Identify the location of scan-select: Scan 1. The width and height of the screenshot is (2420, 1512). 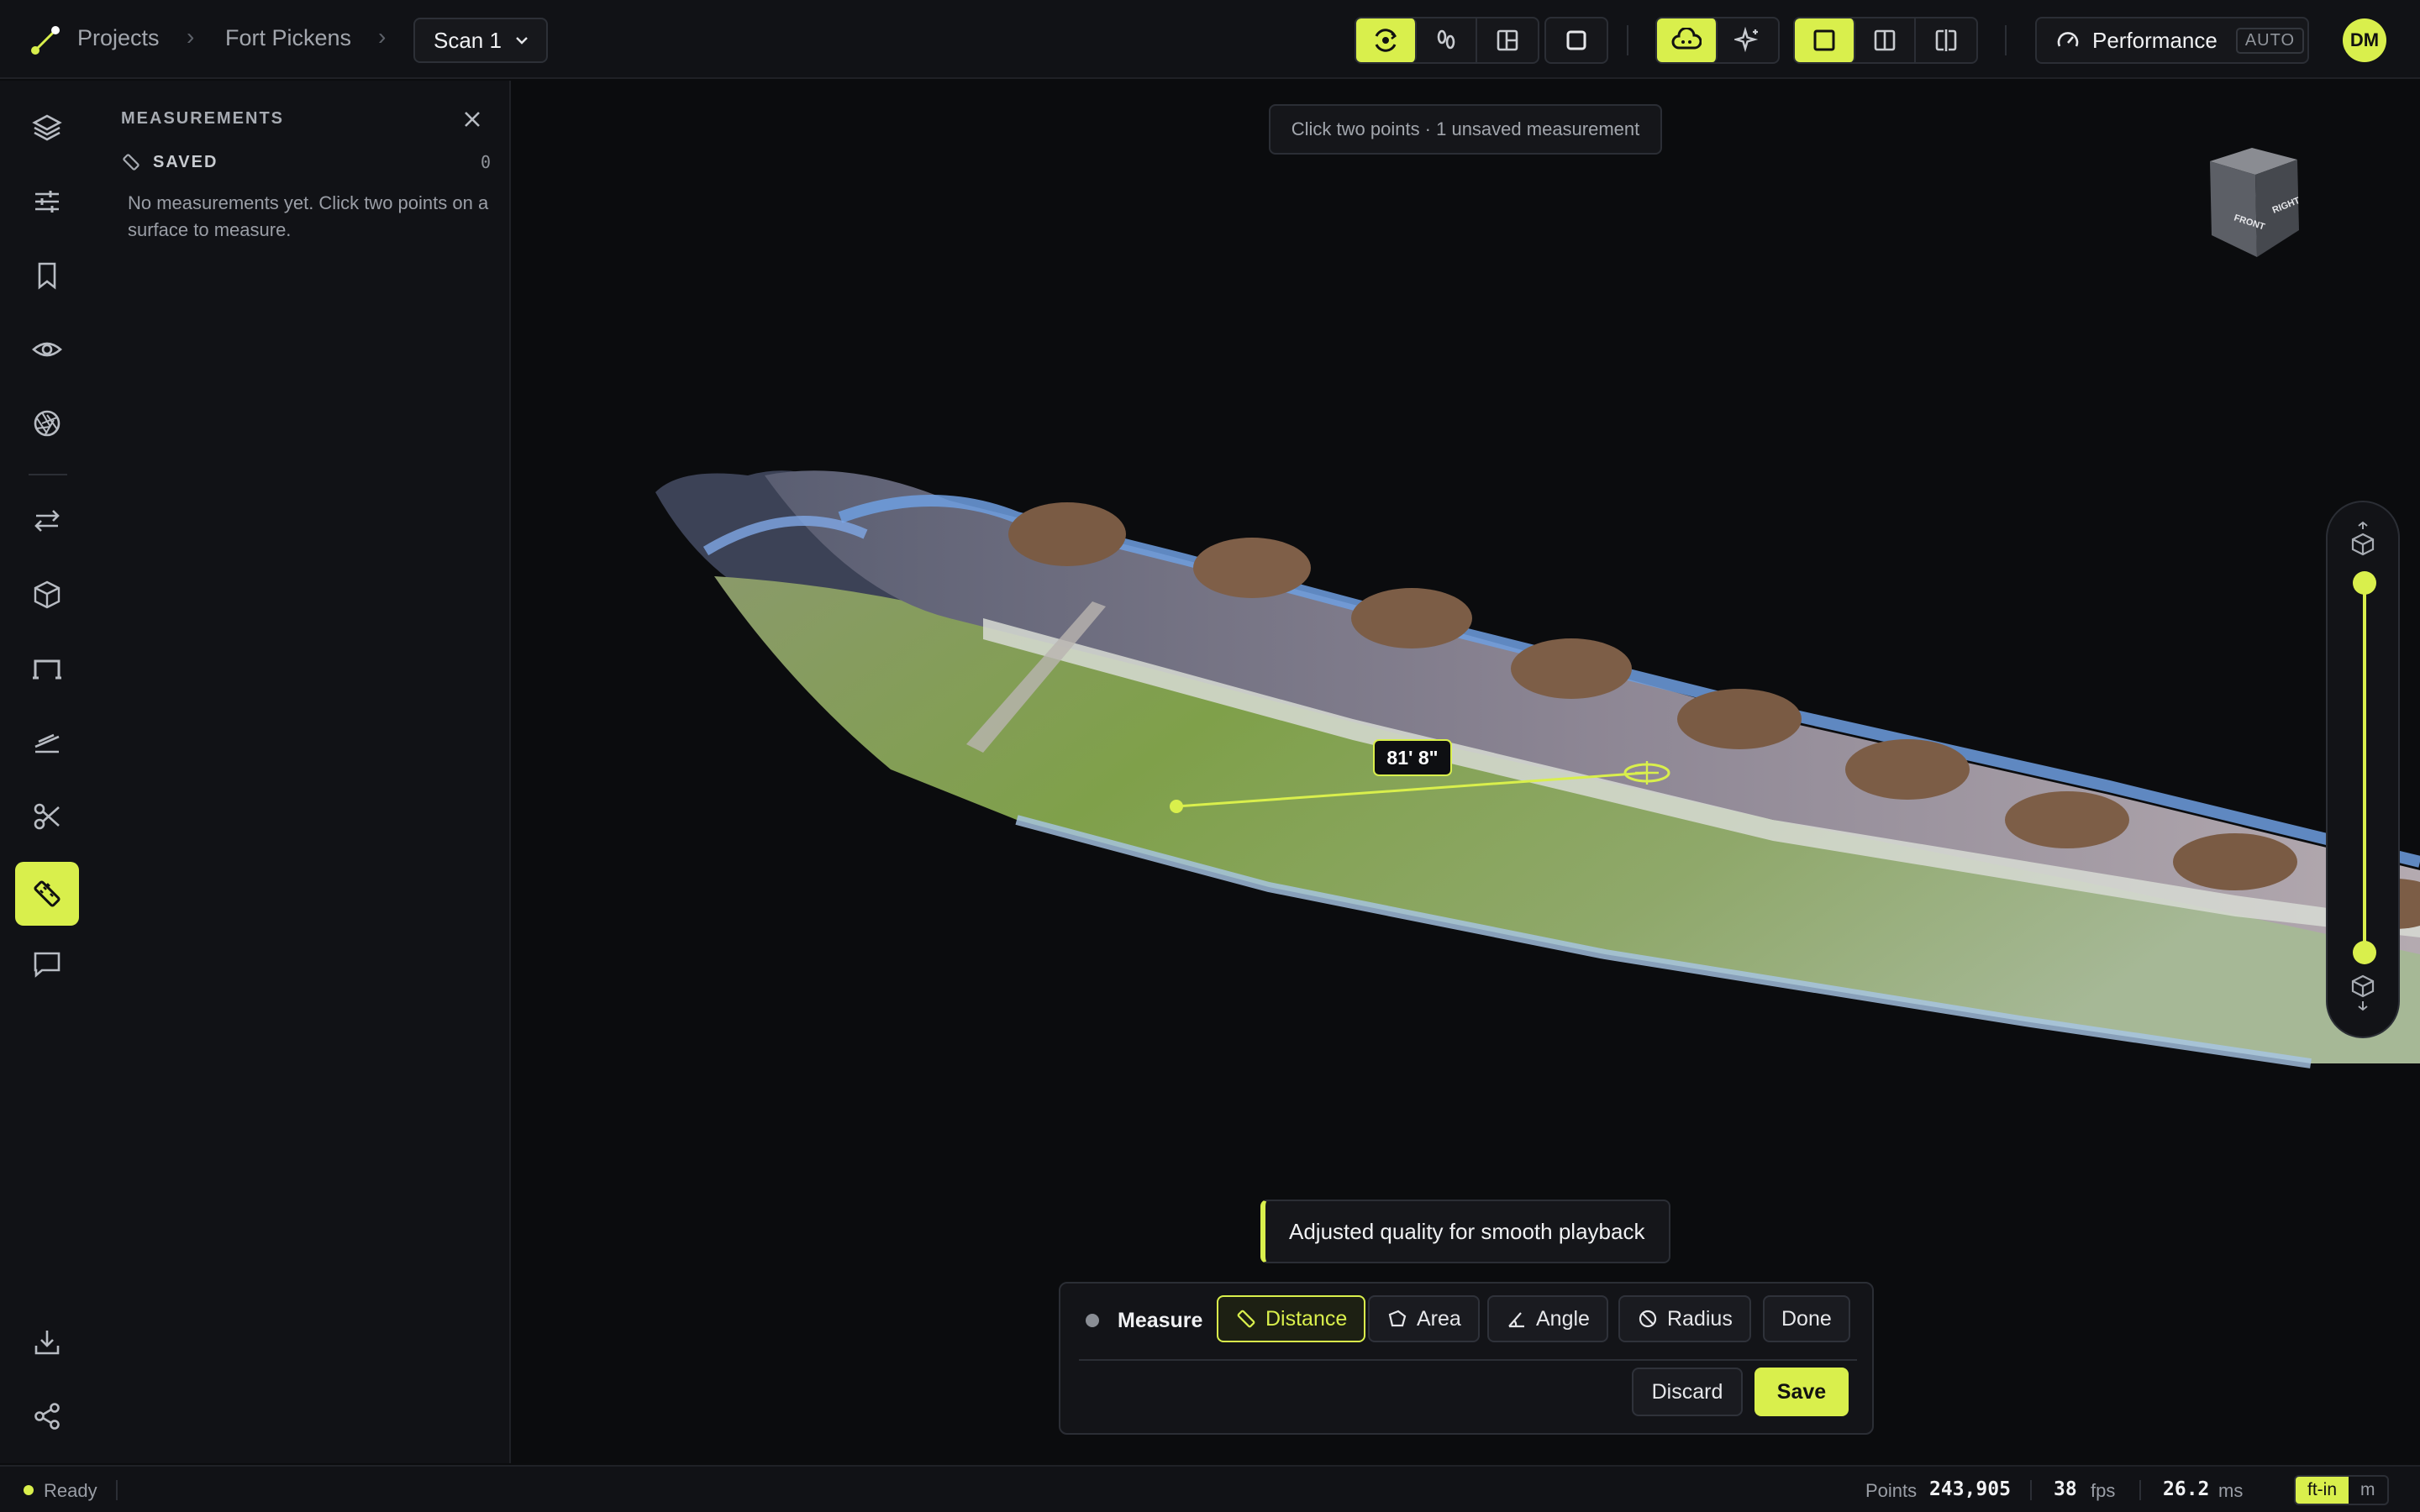
(481, 40).